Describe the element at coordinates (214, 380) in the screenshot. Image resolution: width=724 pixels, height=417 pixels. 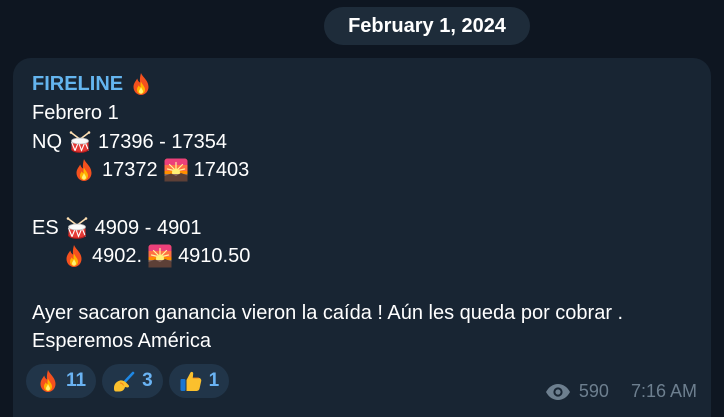
I see `reaction-count: 1` at that location.